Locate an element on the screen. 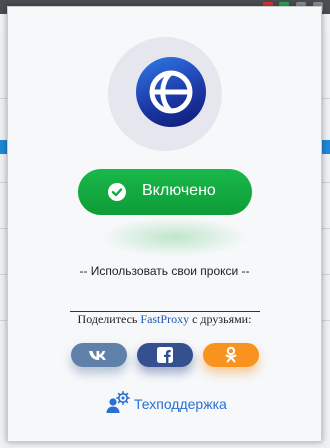 The image size is (330, 448). facebook-icon is located at coordinates (165, 355).